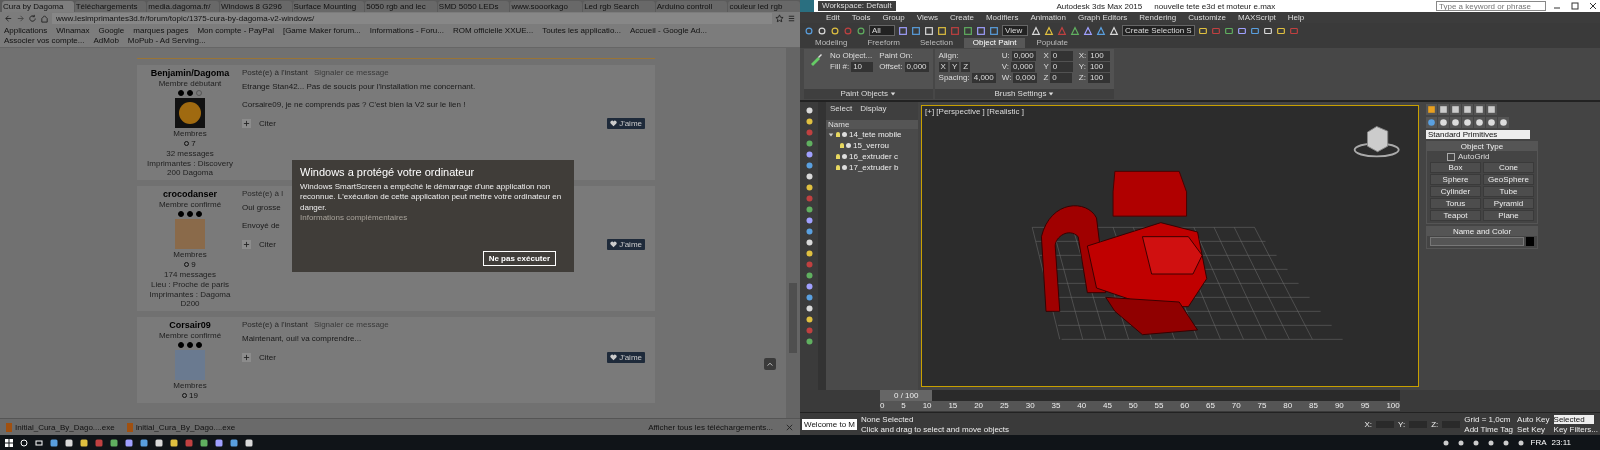 This screenshot has width=1600, height=450. I want to click on bookmark-link: Winamax, so click(73, 31).